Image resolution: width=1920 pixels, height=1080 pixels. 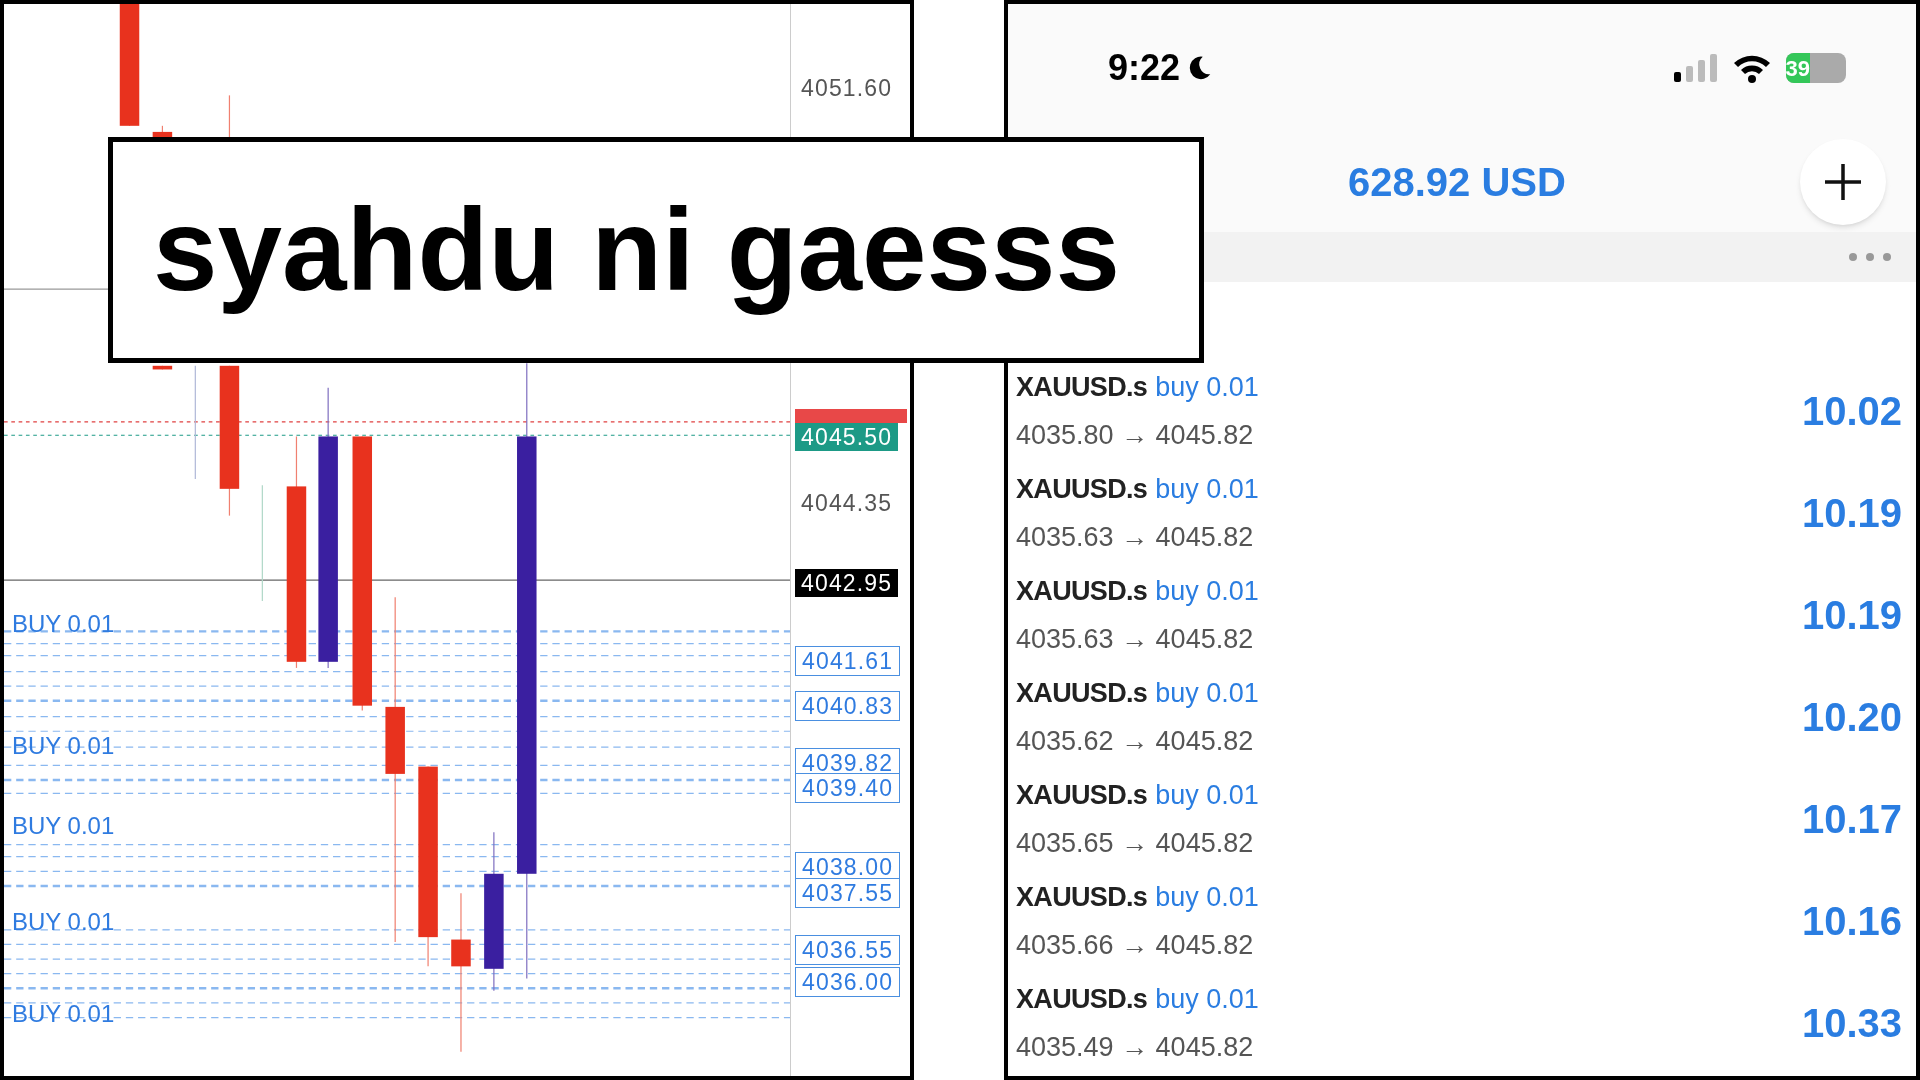 I want to click on price-label: 4040.83, so click(x=848, y=706).